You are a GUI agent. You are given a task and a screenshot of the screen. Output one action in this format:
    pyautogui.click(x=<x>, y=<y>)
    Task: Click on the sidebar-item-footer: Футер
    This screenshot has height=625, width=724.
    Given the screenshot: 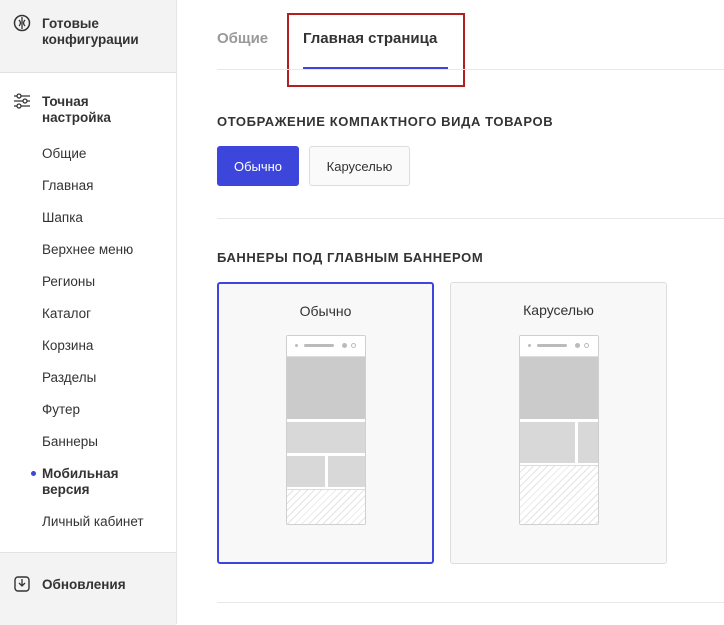 What is the action you would take?
    pyautogui.click(x=61, y=410)
    